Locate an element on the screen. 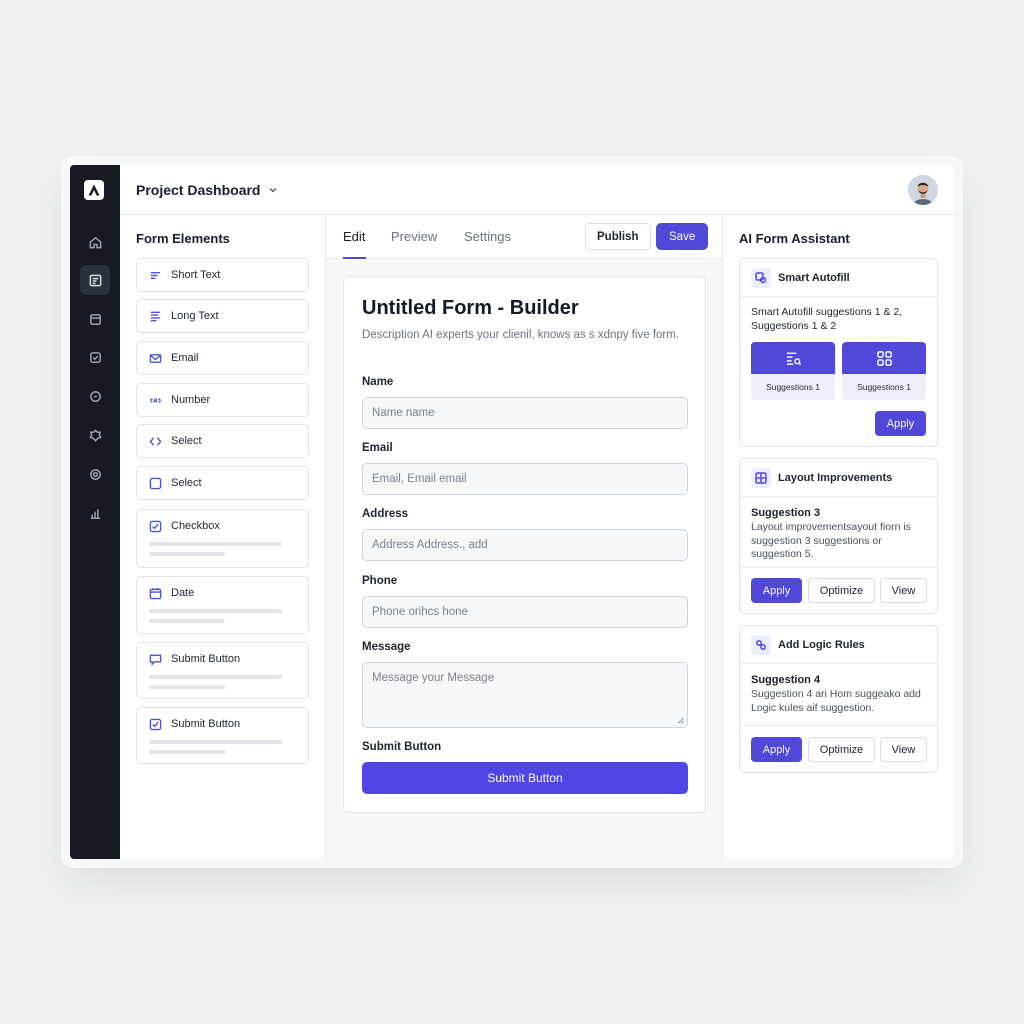 This screenshot has height=1024, width=1024. user-avatar is located at coordinates (923, 190).